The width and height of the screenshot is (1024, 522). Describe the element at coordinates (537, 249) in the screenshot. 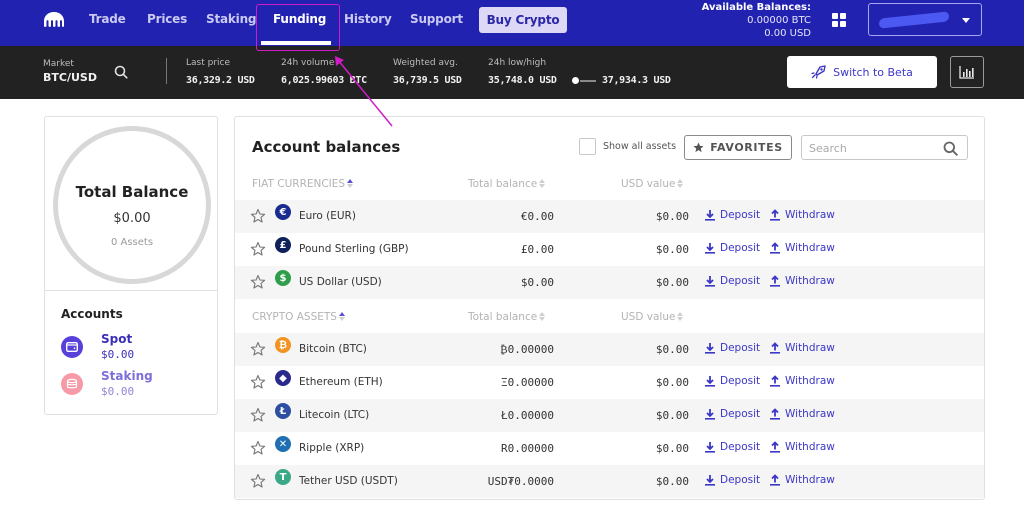

I see `asset-total-balance: £0.00` at that location.